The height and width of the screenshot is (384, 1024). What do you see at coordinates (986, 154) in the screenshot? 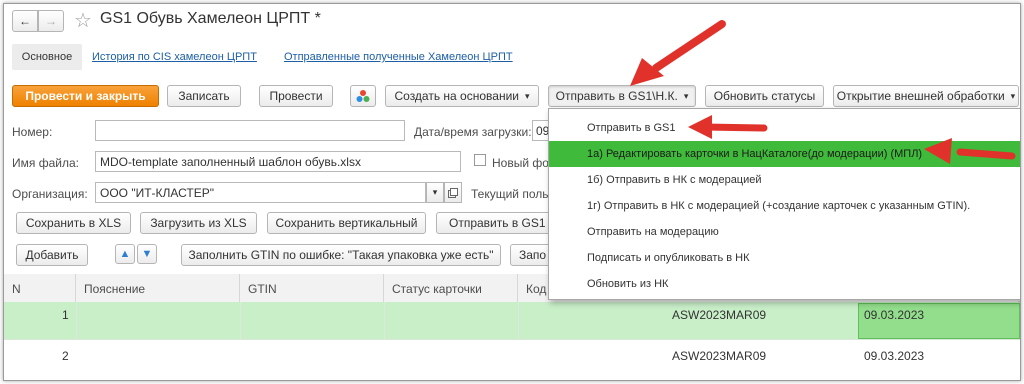
I see `annotation-arrow-edit-cards` at bounding box center [986, 154].